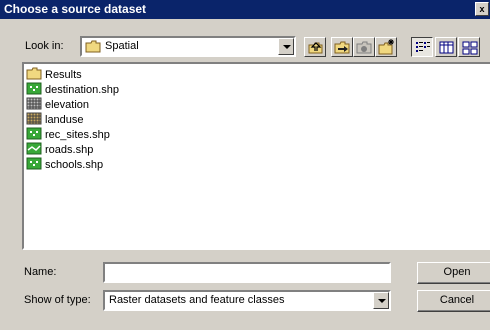 This screenshot has height=330, width=490. Describe the element at coordinates (453, 273) in the screenshot. I see `open-button: Open` at that location.